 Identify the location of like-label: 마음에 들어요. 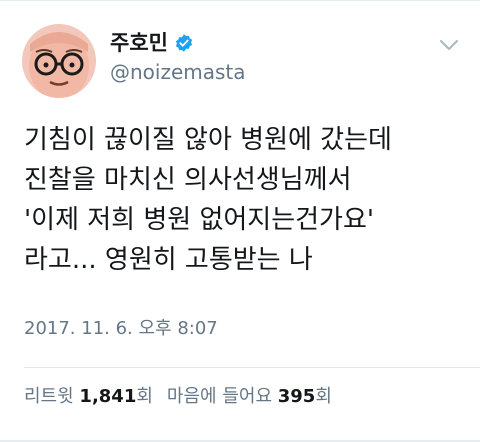
(219, 396).